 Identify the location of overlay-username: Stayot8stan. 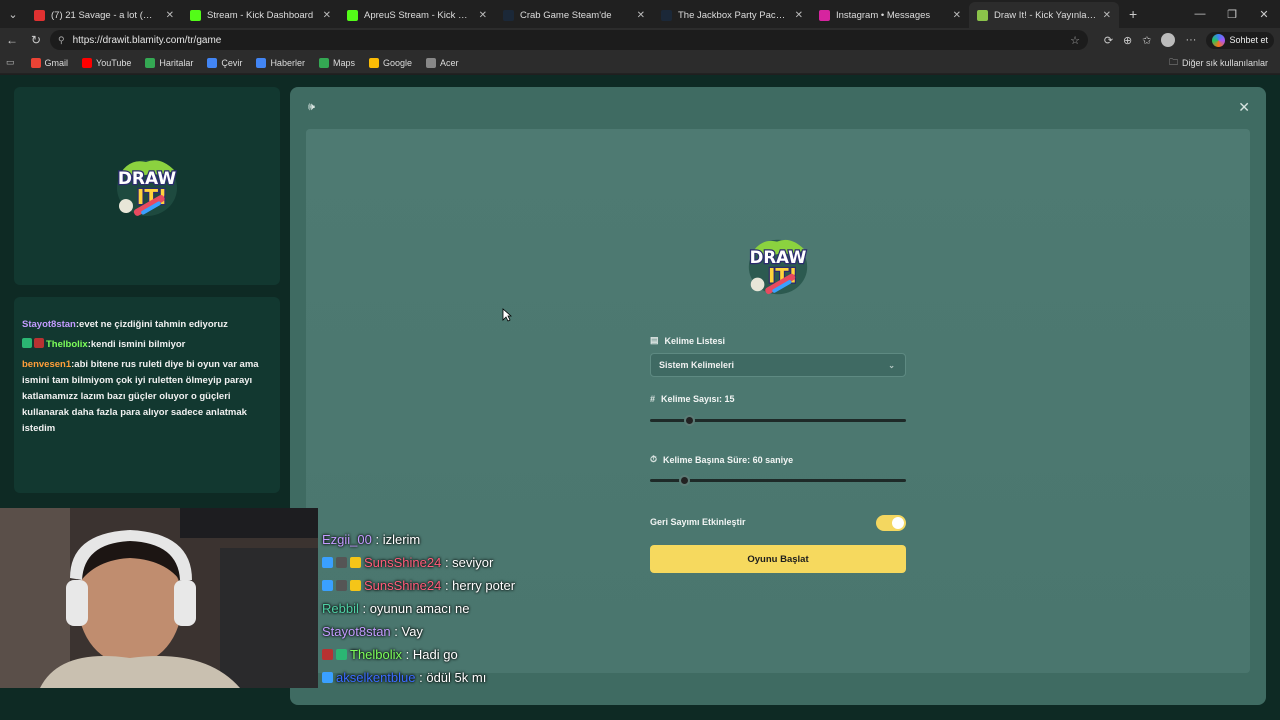
(356, 631).